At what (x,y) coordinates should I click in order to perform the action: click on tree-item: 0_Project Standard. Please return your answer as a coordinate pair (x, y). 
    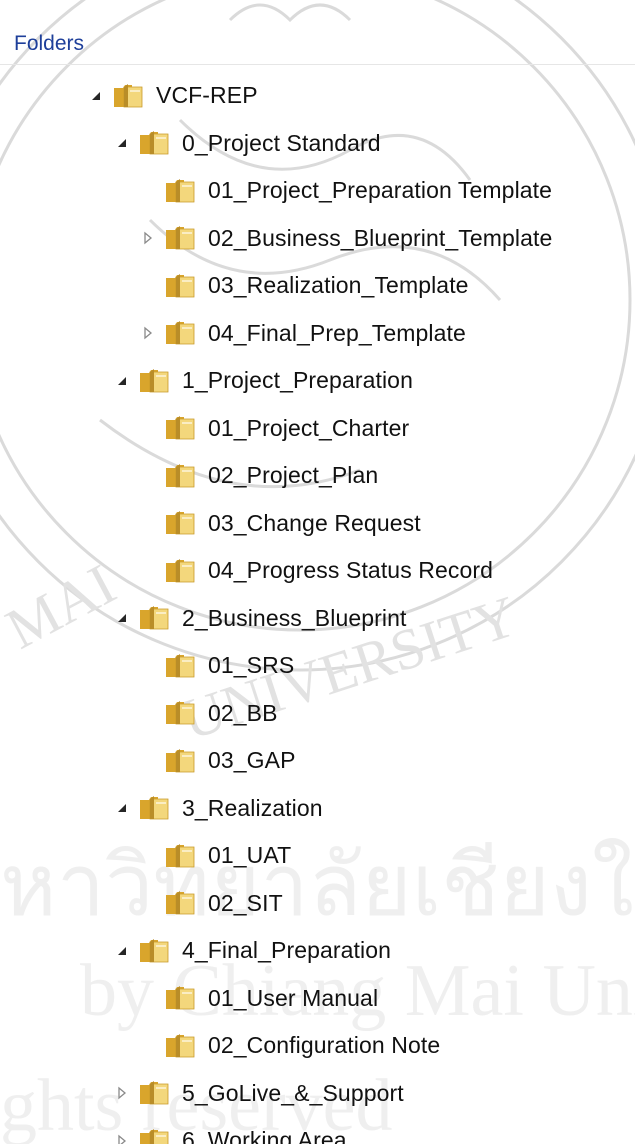
    Looking at the image, I should click on (317, 144).